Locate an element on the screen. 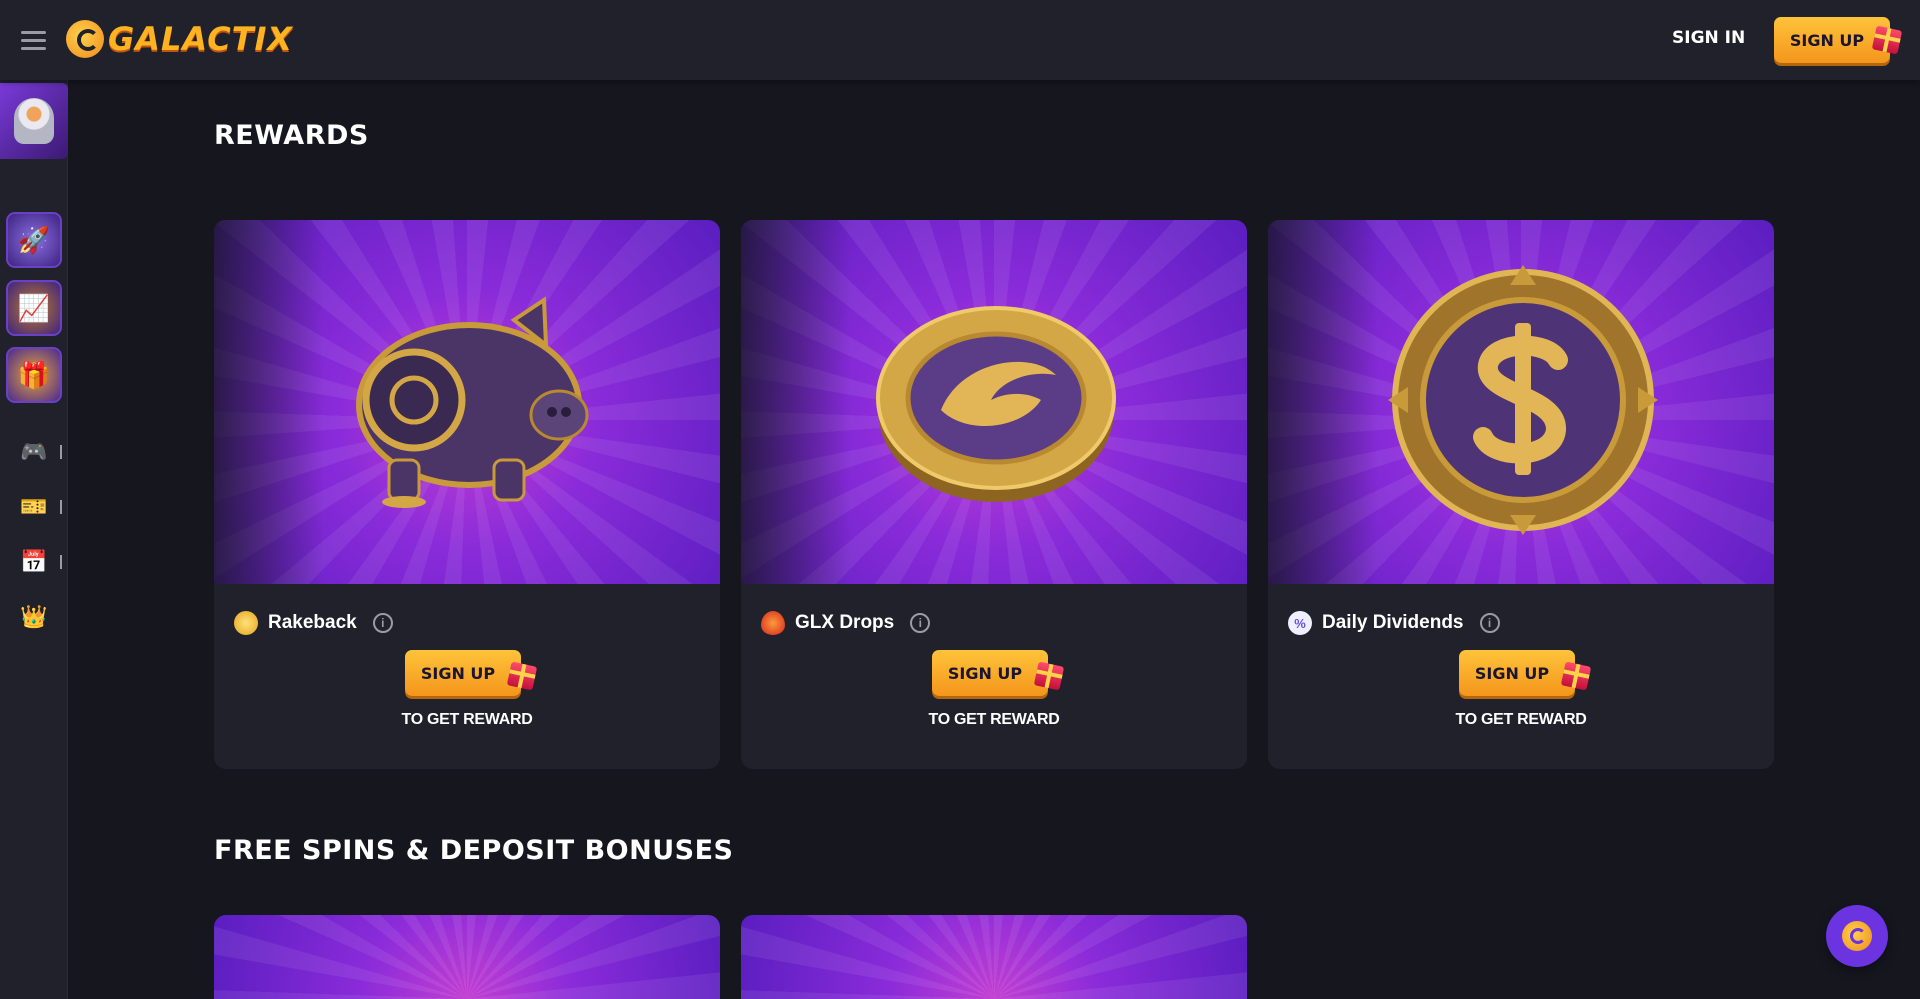 This screenshot has width=1920, height=999. astronaut-icon is located at coordinates (34, 121).